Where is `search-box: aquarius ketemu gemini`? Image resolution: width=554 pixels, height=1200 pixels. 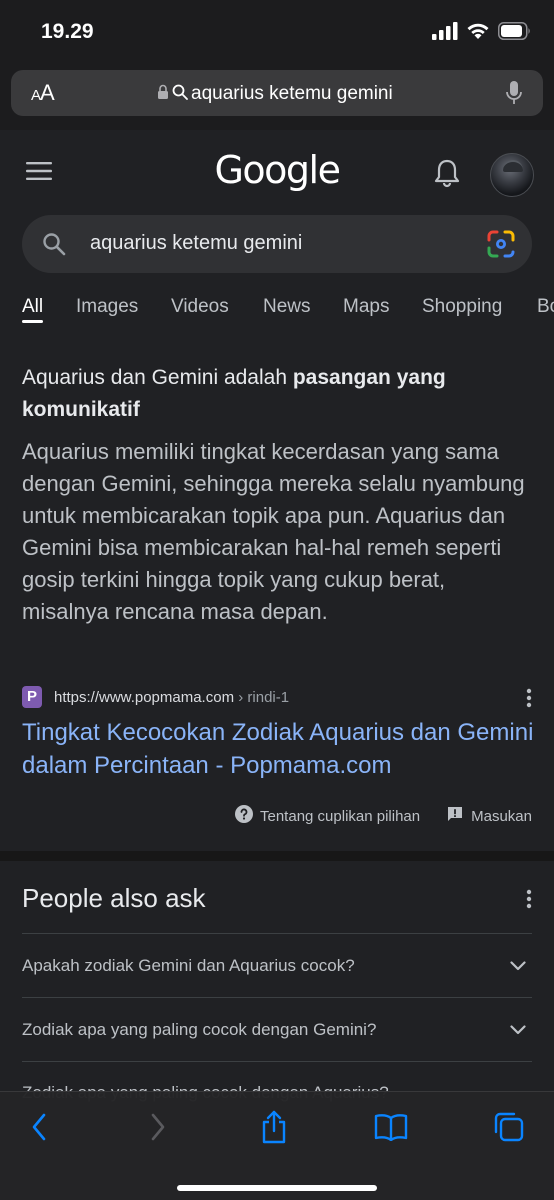
search-box: aquarius ketemu gemini is located at coordinates (277, 244).